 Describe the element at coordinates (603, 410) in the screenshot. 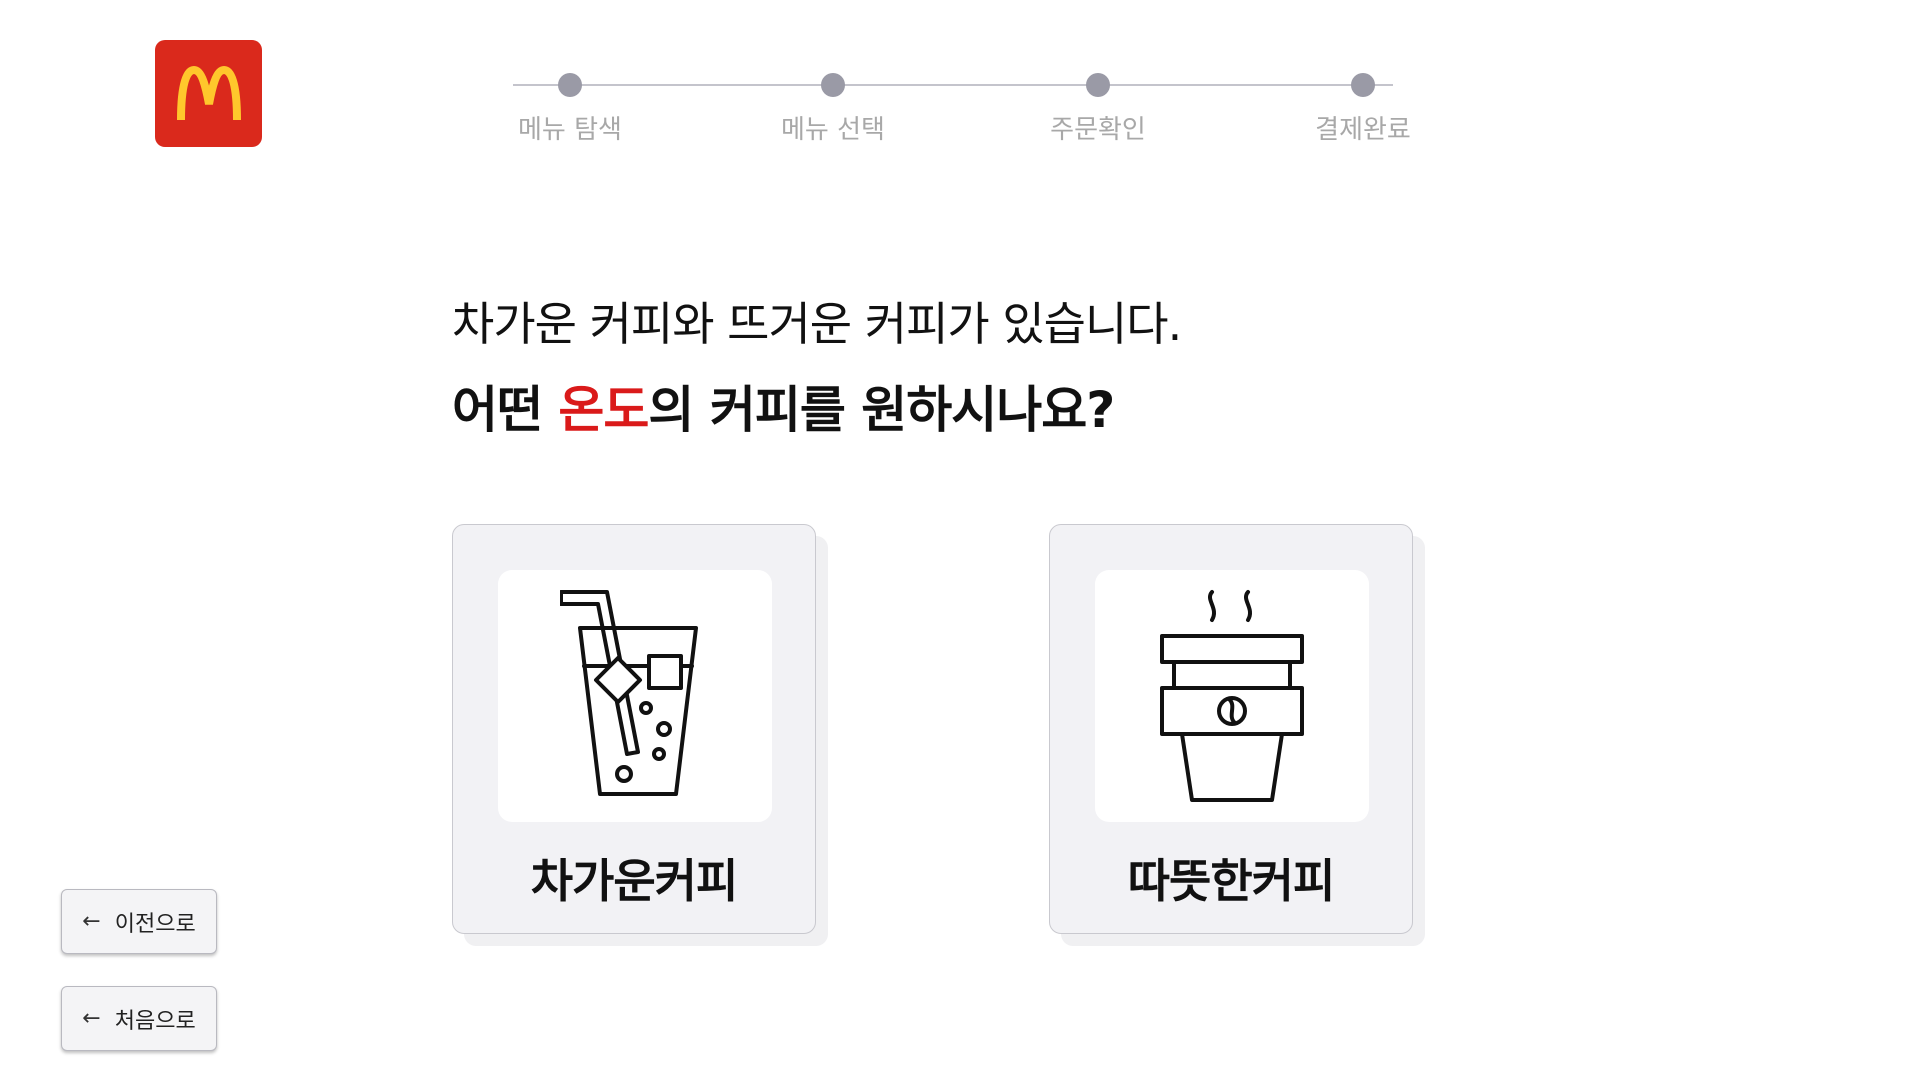

I see `question-highlight: 온도` at that location.